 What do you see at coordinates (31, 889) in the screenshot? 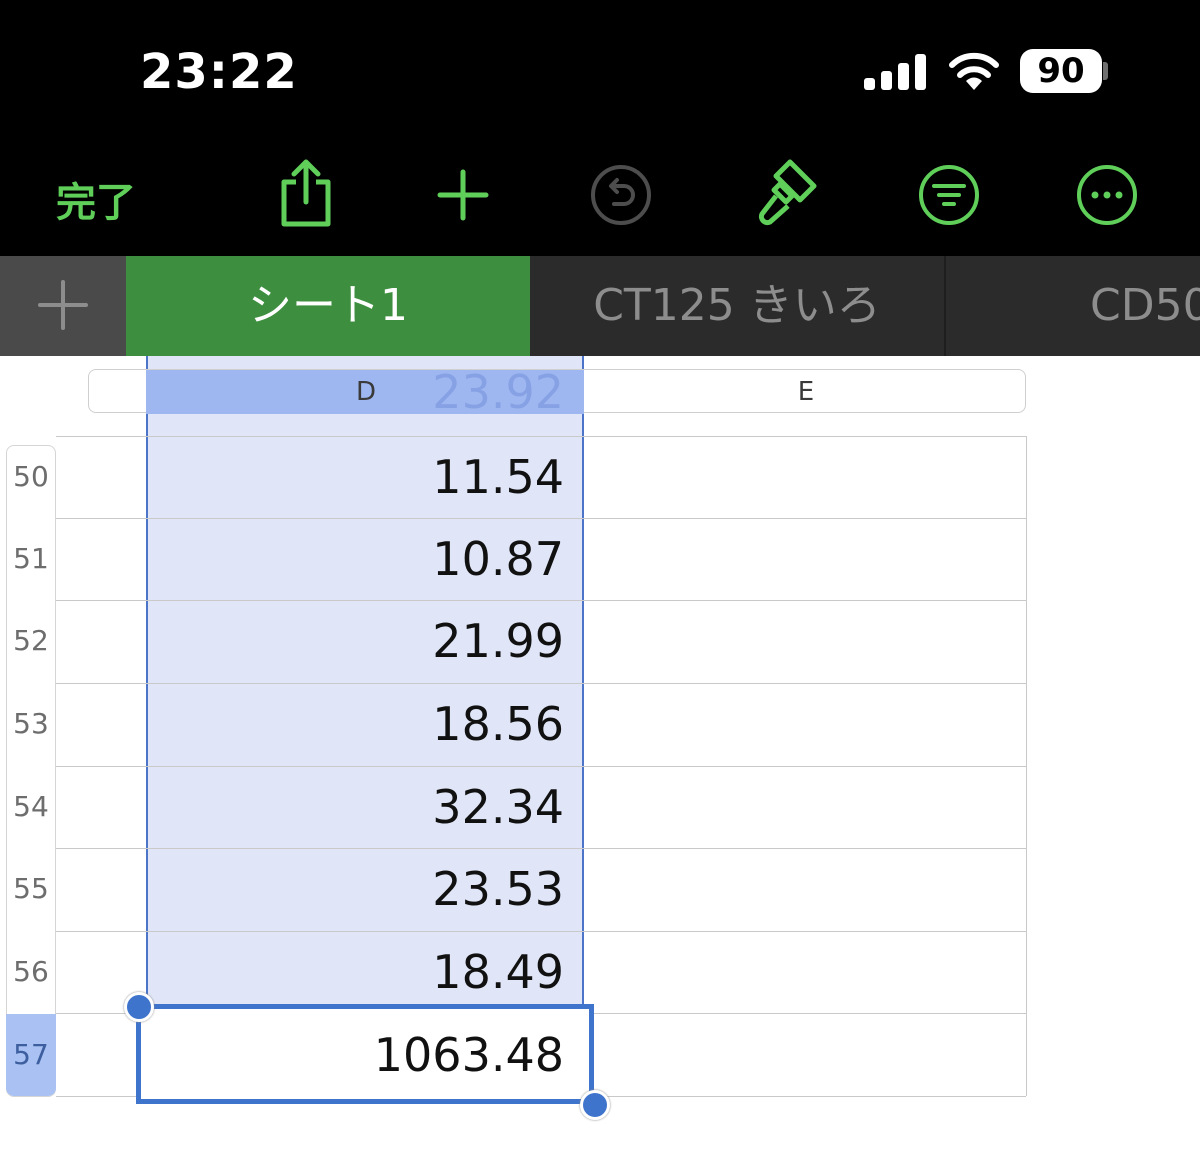
I see `row-header-55: 55` at bounding box center [31, 889].